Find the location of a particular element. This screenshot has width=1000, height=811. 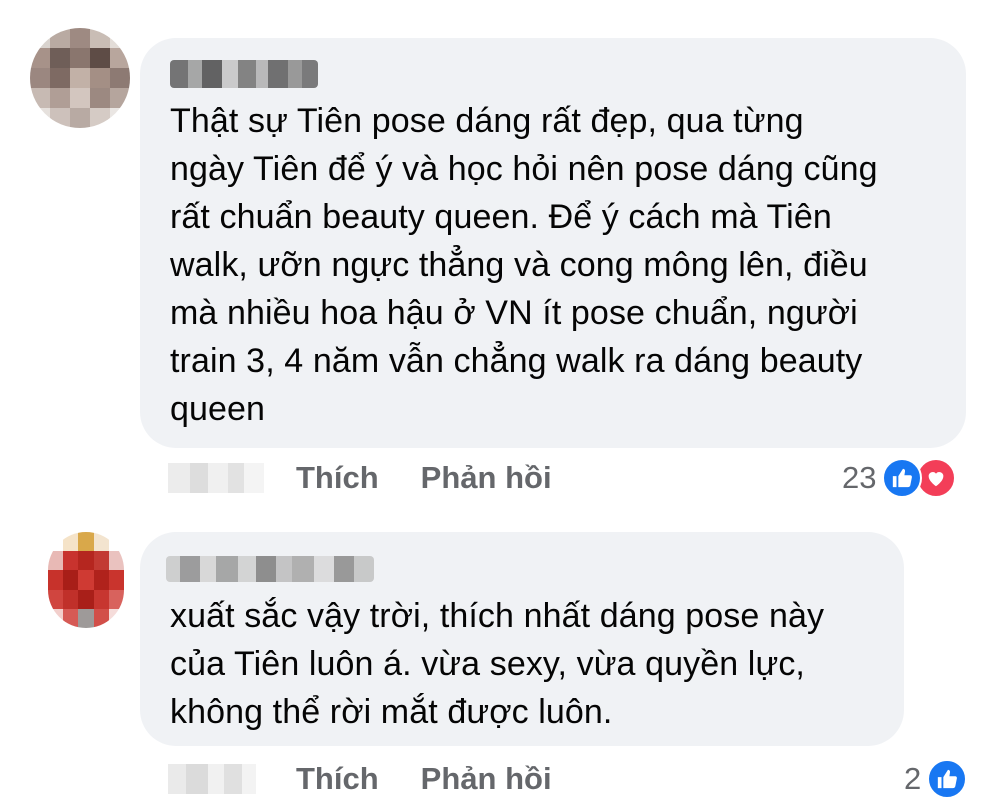

reaction-summary: 23 is located at coordinates (899, 478).